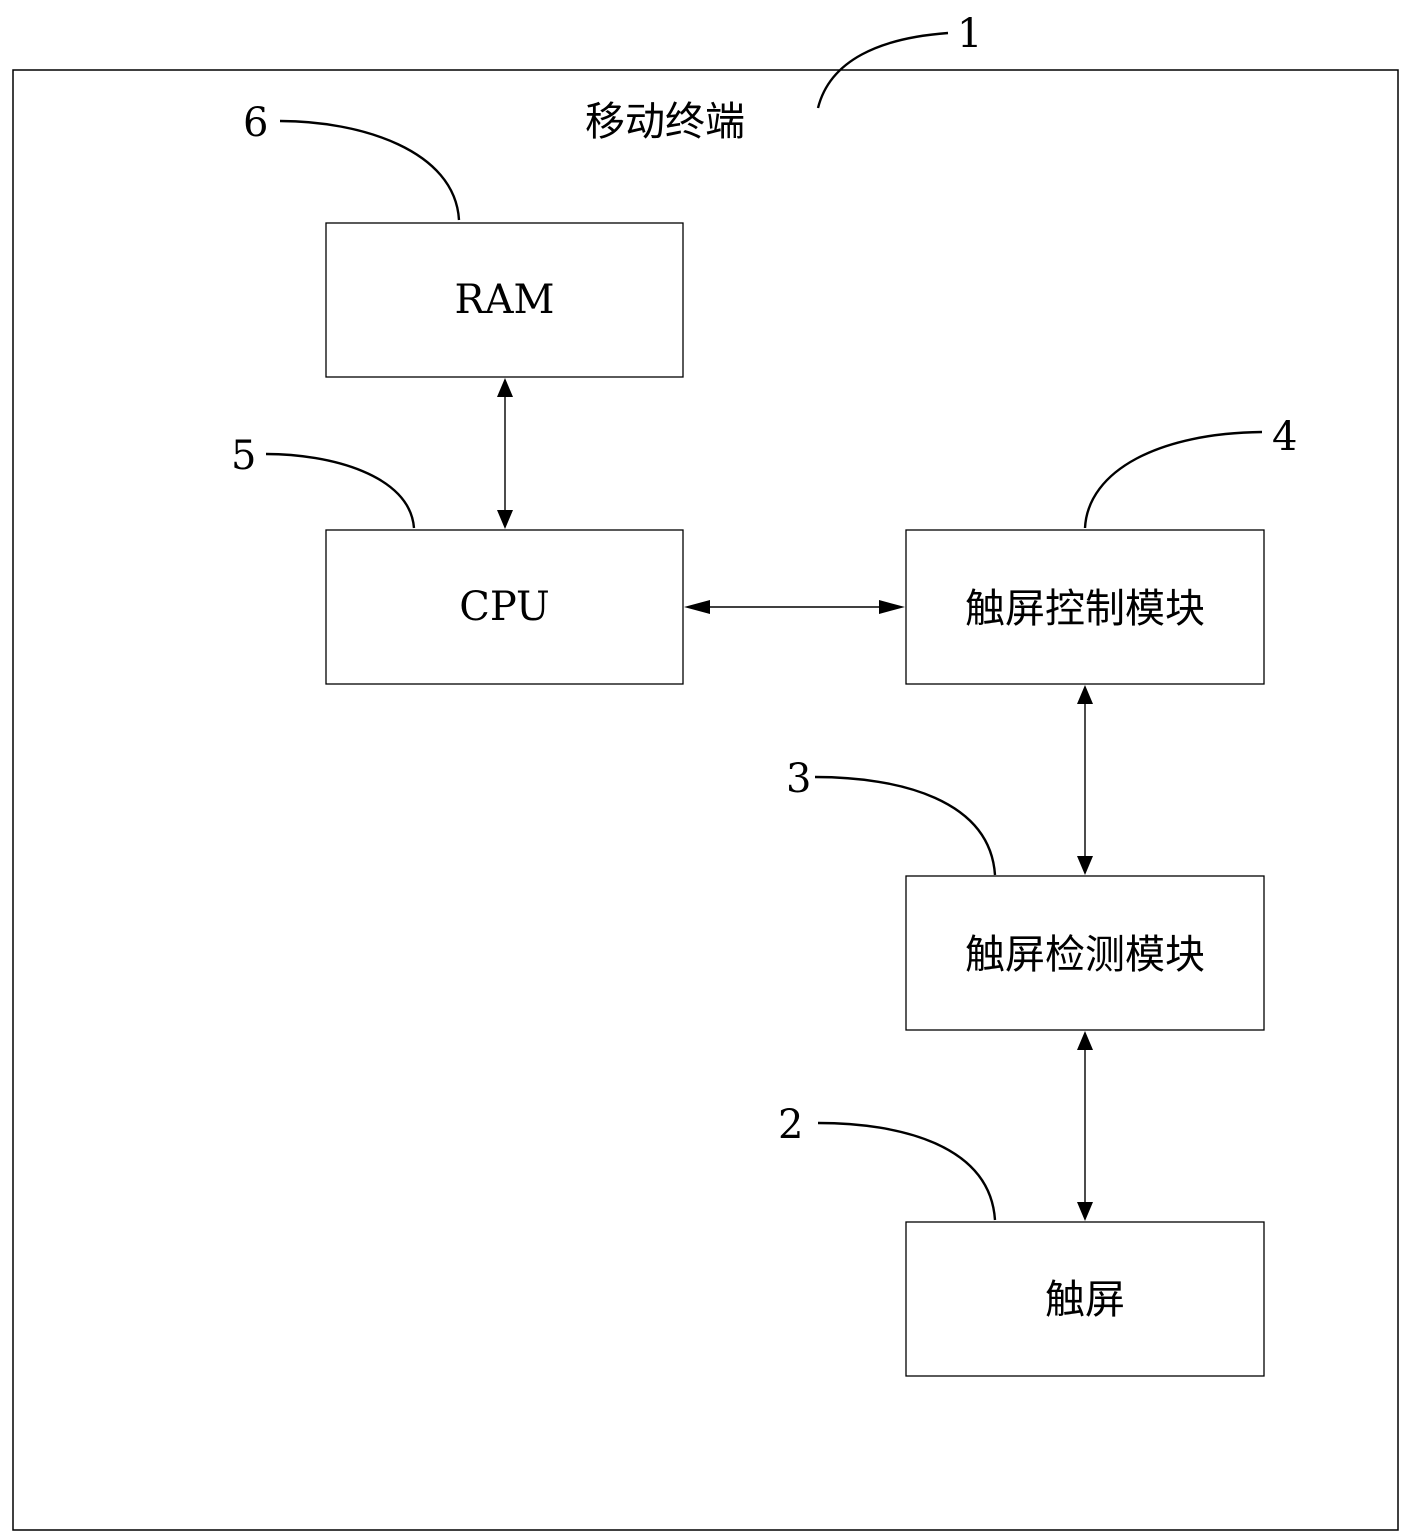 This screenshot has width=1408, height=1536. What do you see at coordinates (892, 607) in the screenshot?
I see `arrowhead-right` at bounding box center [892, 607].